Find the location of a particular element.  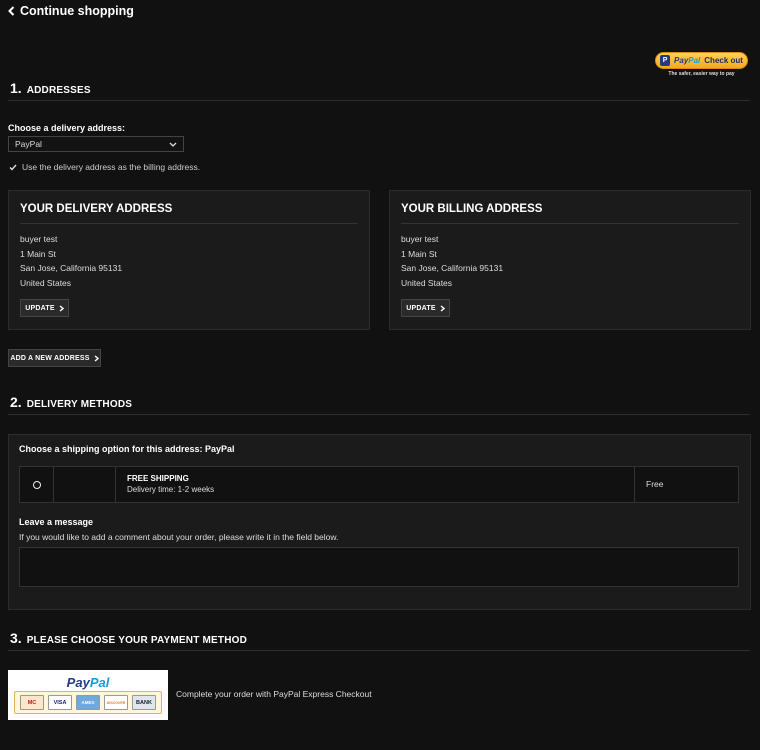

section-label: PLEASE CHOOSE YOUR PAYMENT METHOD is located at coordinates (137, 640).